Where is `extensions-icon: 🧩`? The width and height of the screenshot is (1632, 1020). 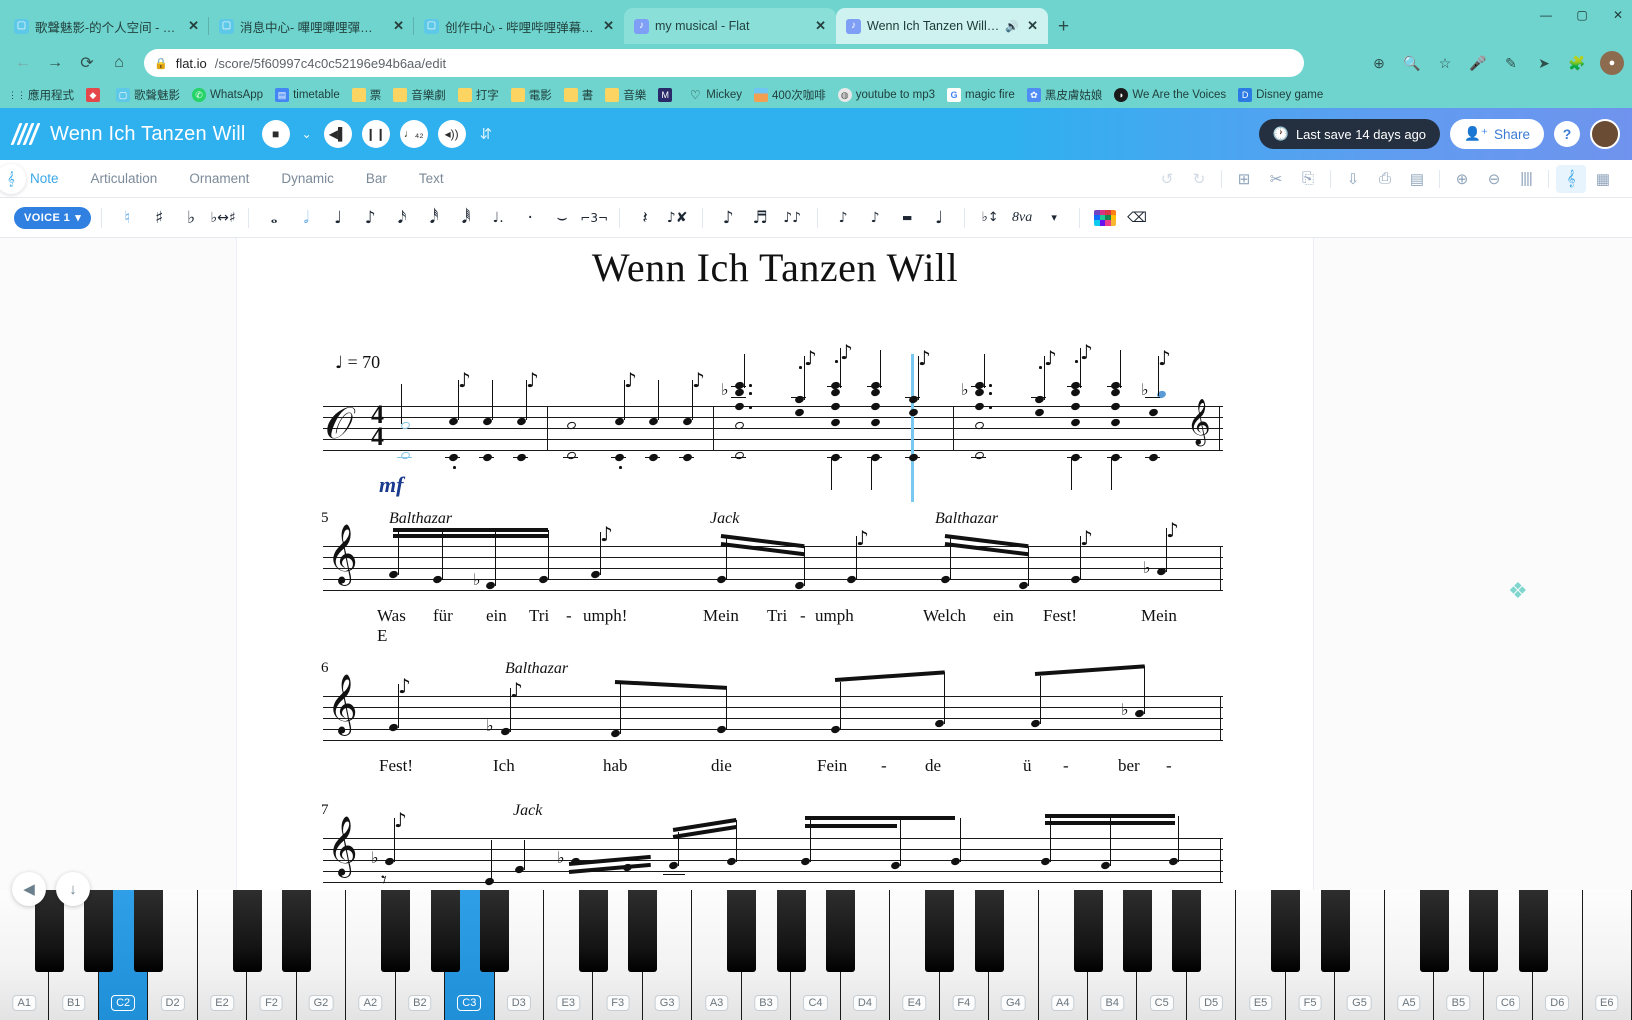 extensions-icon: 🧩 is located at coordinates (1577, 63).